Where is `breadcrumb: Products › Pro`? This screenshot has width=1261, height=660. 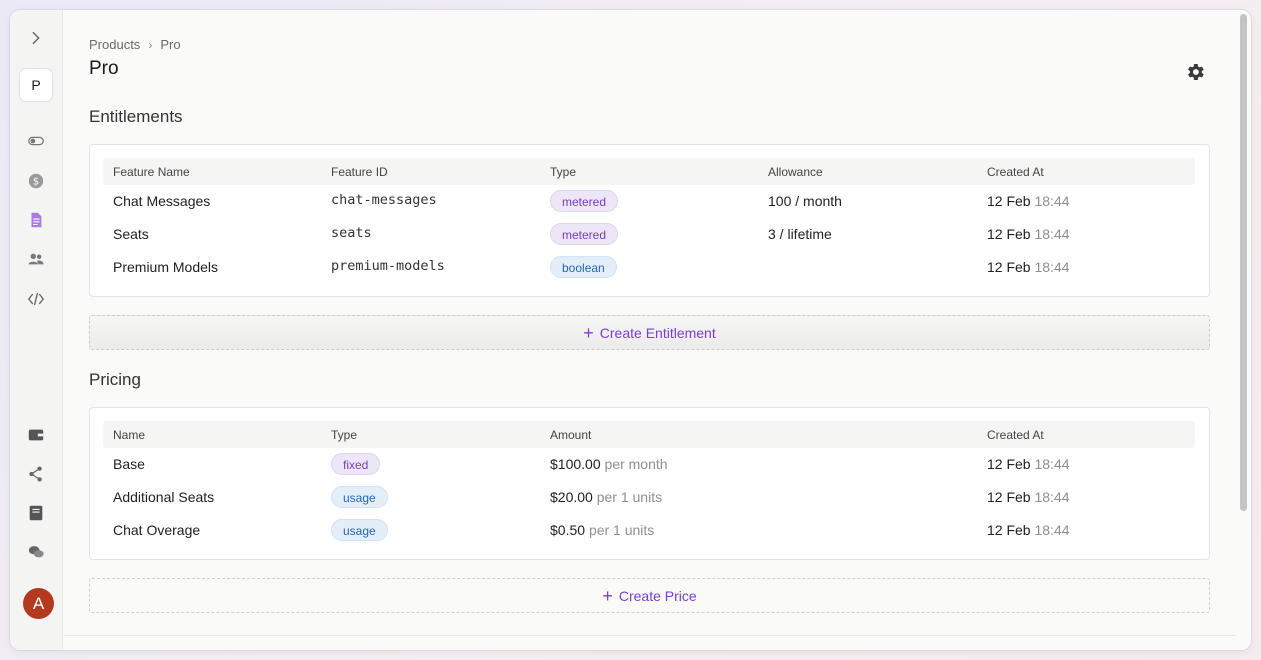 breadcrumb: Products › Pro is located at coordinates (135, 44).